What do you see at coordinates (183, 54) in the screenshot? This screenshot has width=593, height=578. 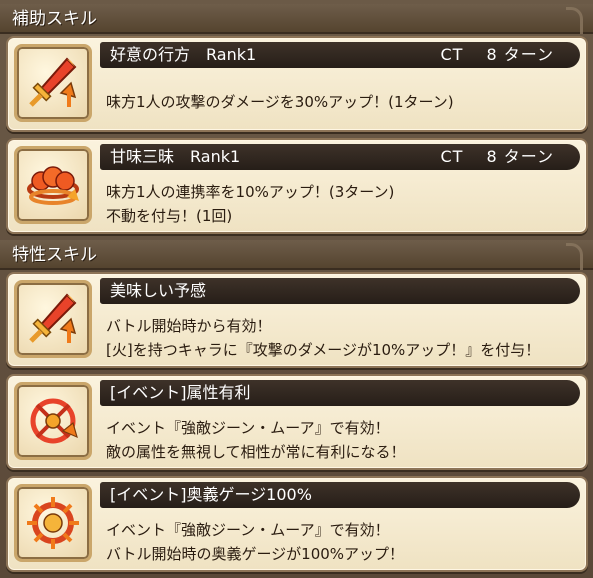 I see `skill-name: 好意の行方 Rank1` at bounding box center [183, 54].